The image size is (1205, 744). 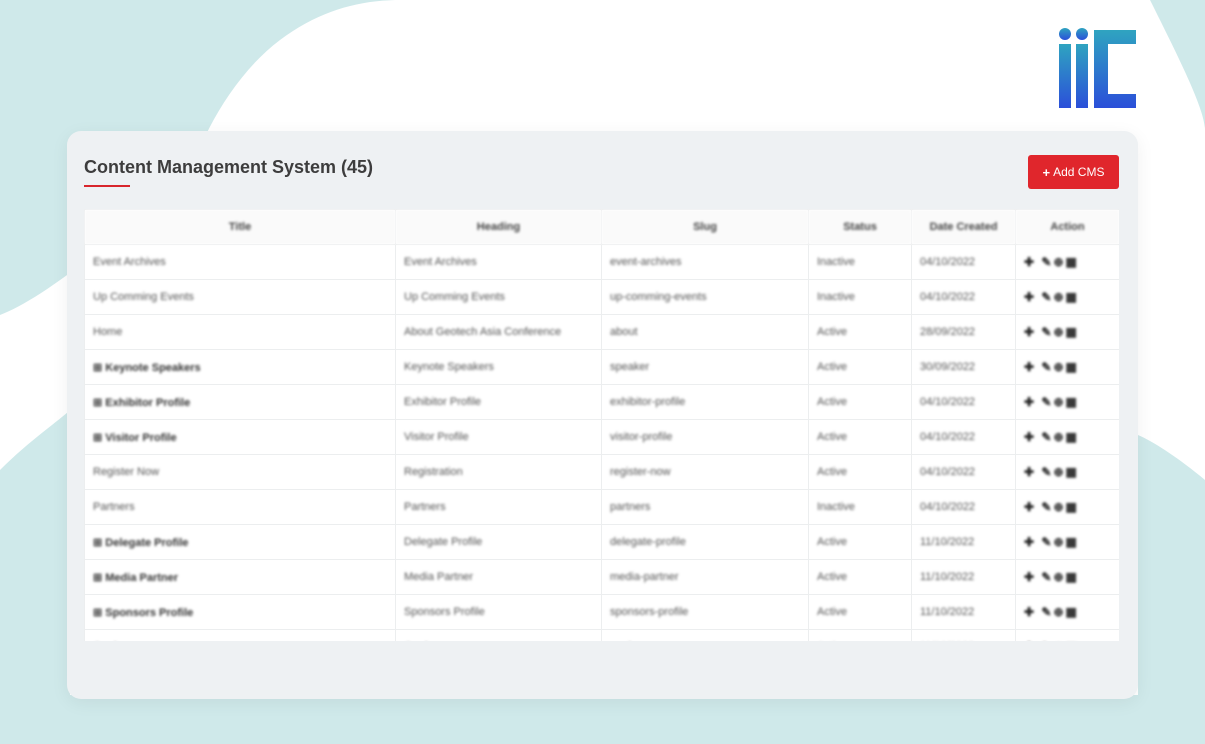 I want to click on brand-logo, so click(x=1097, y=68).